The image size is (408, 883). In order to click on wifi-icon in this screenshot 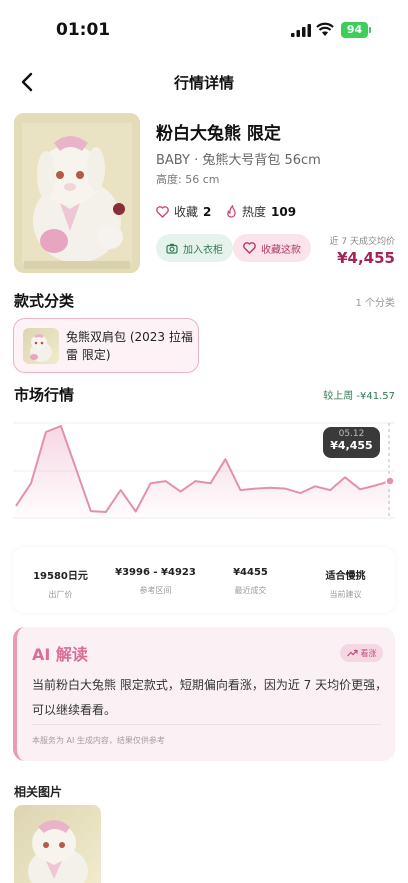, I will do `click(325, 29)`.